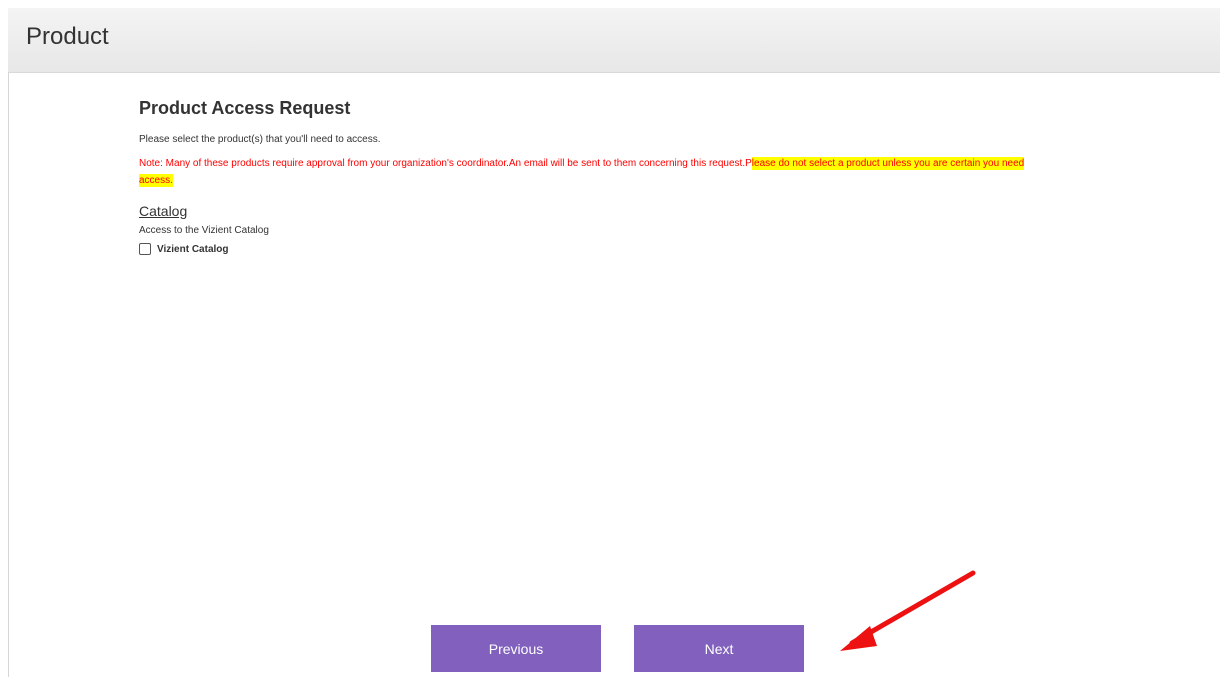 Image resolution: width=1220 pixels, height=677 pixels. Describe the element at coordinates (204, 230) in the screenshot. I see `catalog-description: Access to the Vizient Catalog` at that location.